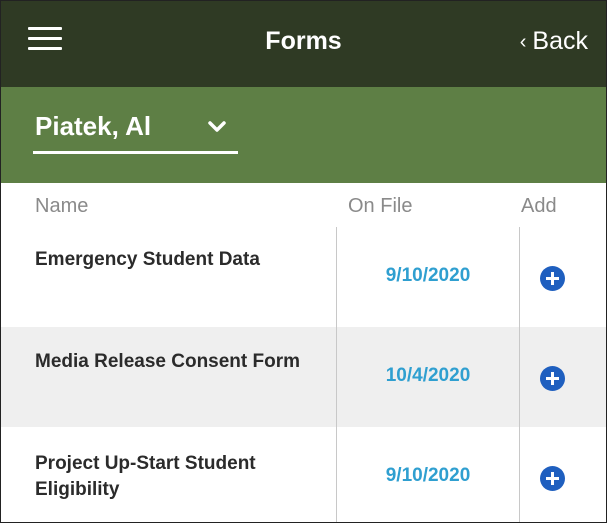  I want to click on student-name: Piatek, Al, so click(93, 126).